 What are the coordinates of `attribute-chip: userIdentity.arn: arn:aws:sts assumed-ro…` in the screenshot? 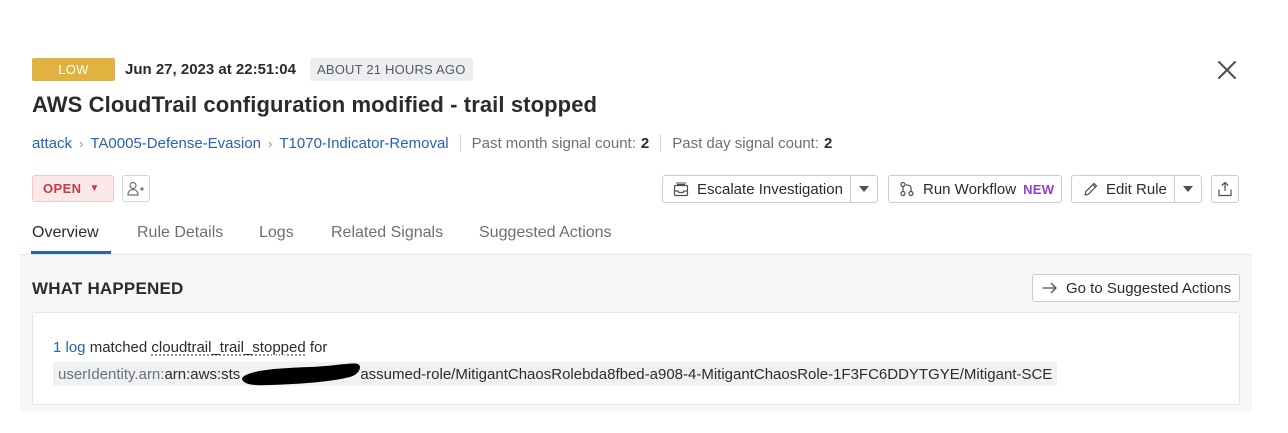 It's located at (555, 374).